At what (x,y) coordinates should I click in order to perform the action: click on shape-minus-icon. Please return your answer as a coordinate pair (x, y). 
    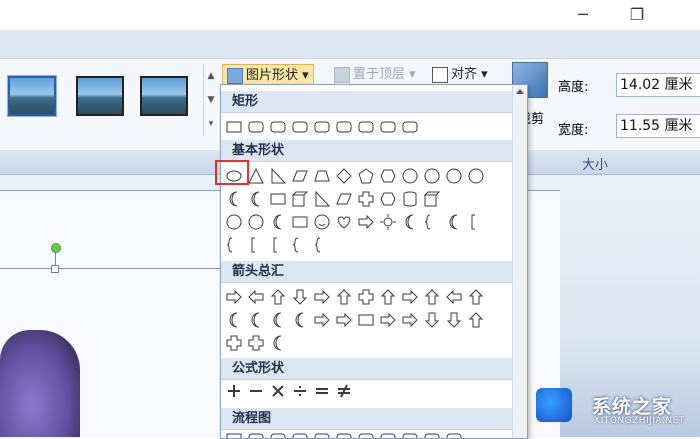
    Looking at the image, I should click on (256, 391).